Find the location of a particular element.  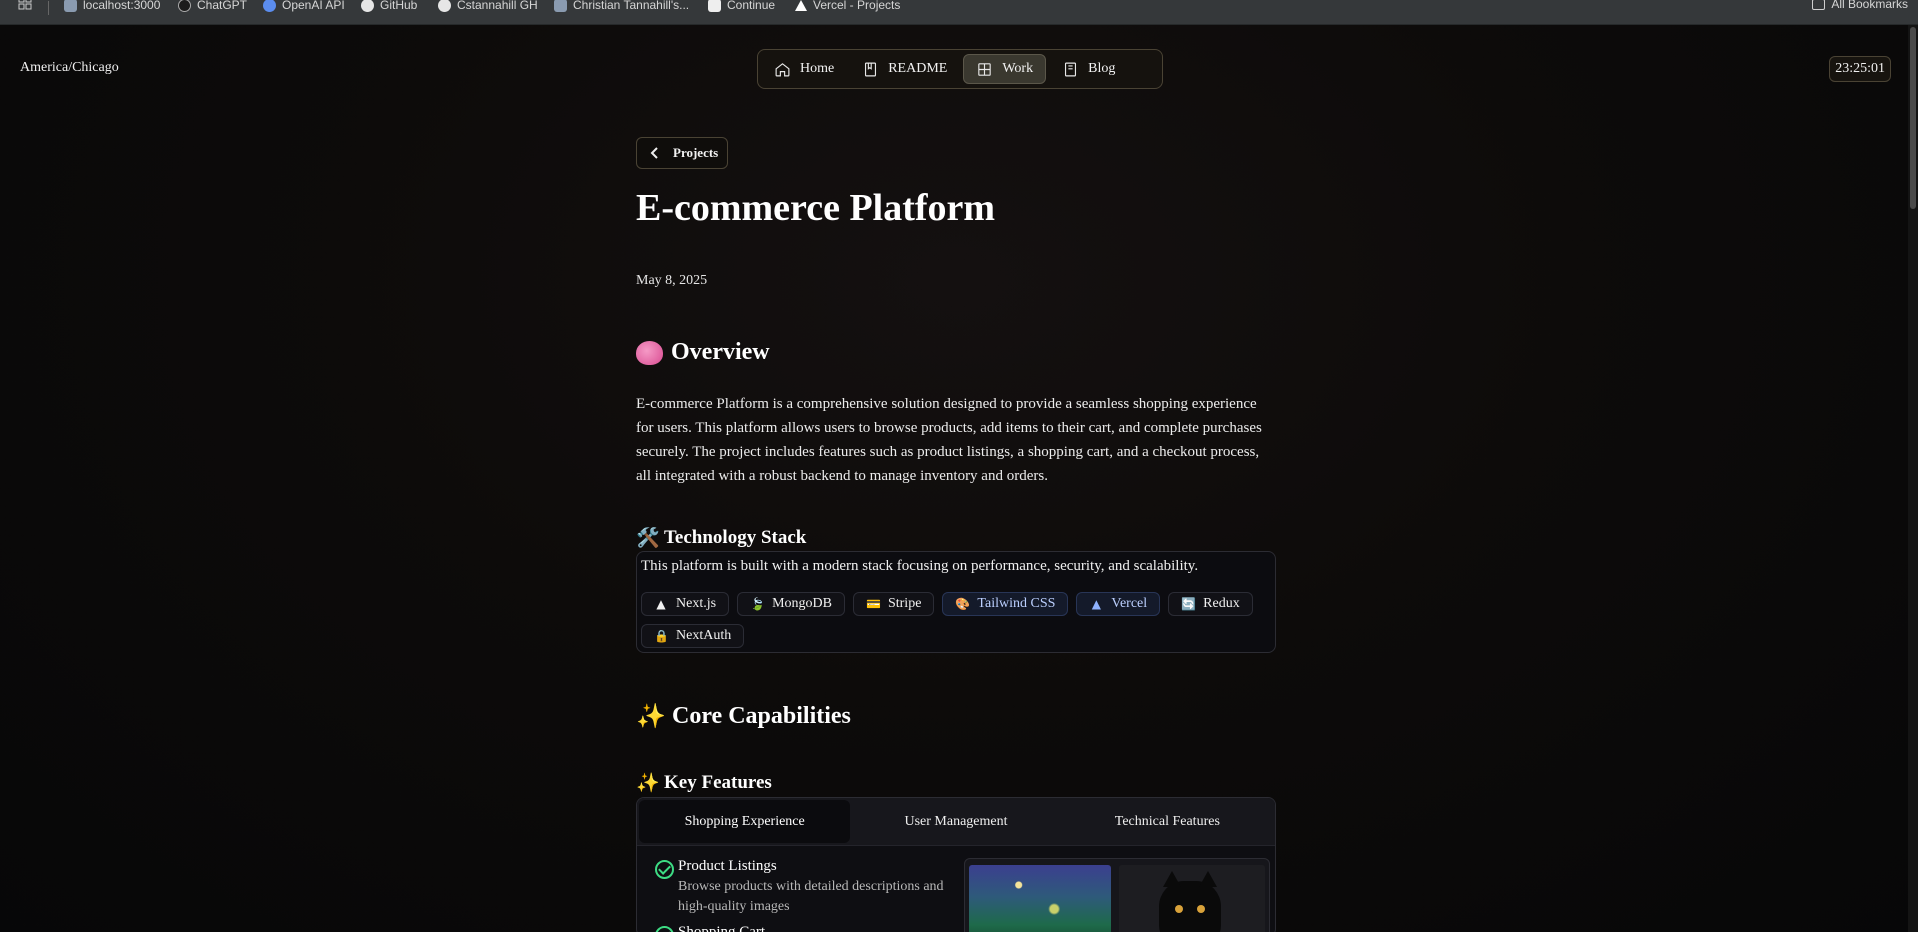

feature-item: Shopping Cart is located at coordinates (710, 928).